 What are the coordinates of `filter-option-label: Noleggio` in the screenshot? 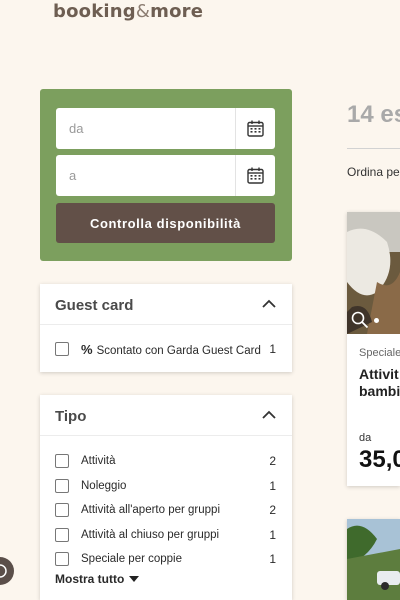 It's located at (104, 486).